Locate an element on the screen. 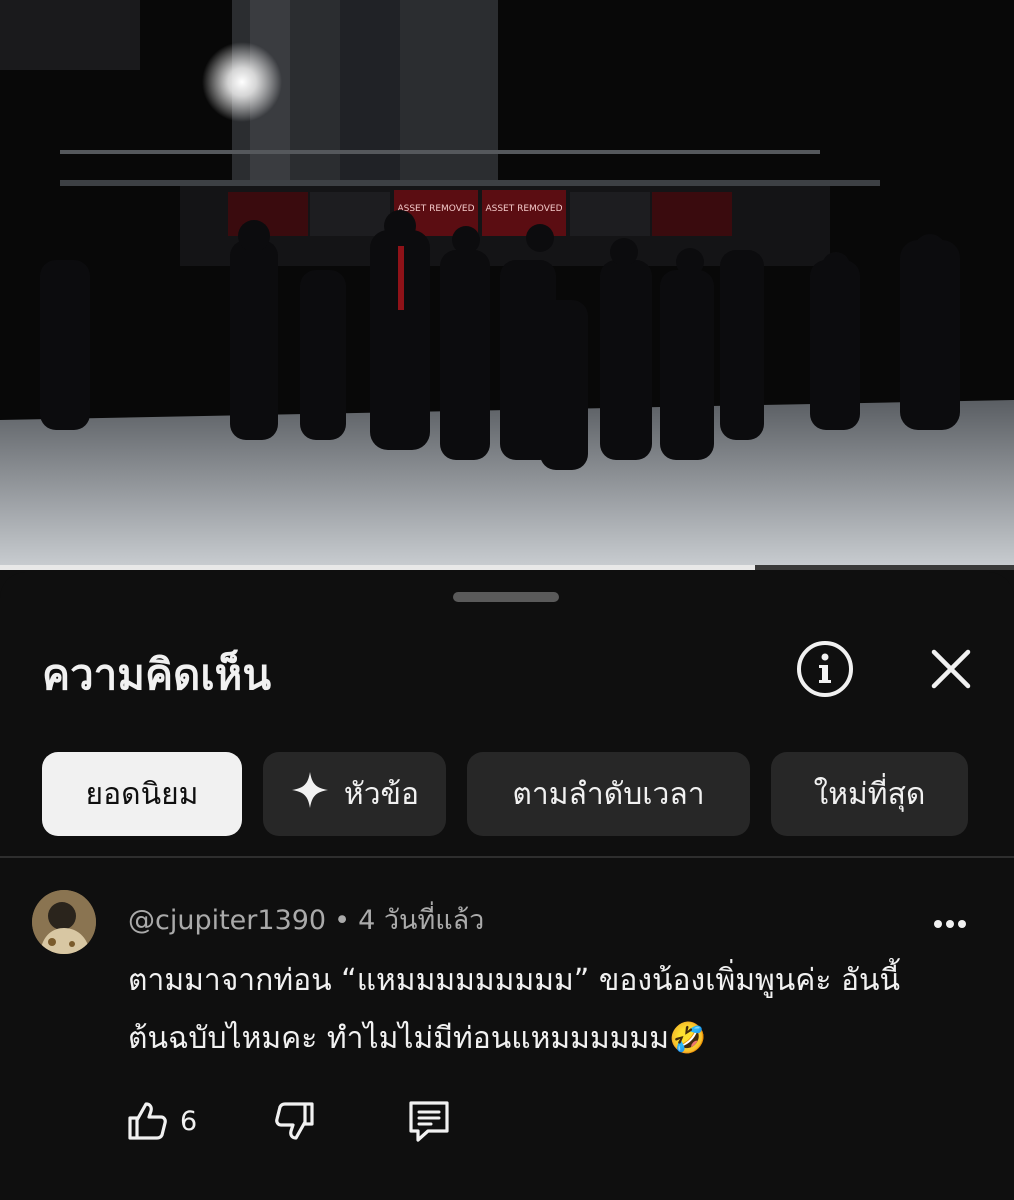 The width and height of the screenshot is (1014, 1200). thumbs-up-icon is located at coordinates (147, 1121).